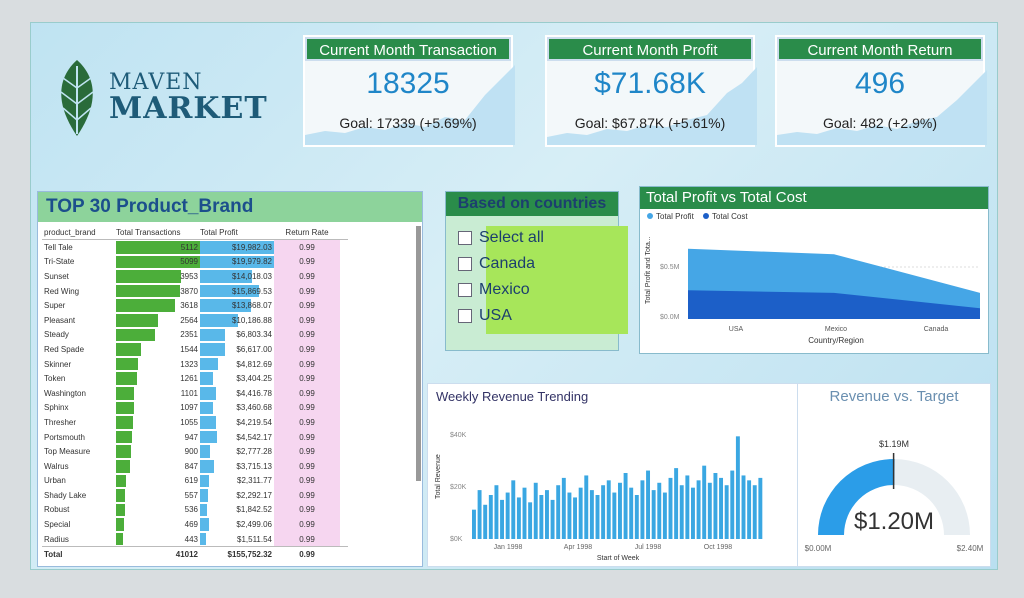 This screenshot has height=598, width=1024. Describe the element at coordinates (158, 232) in the screenshot. I see `column-header: Total Transactions` at that location.